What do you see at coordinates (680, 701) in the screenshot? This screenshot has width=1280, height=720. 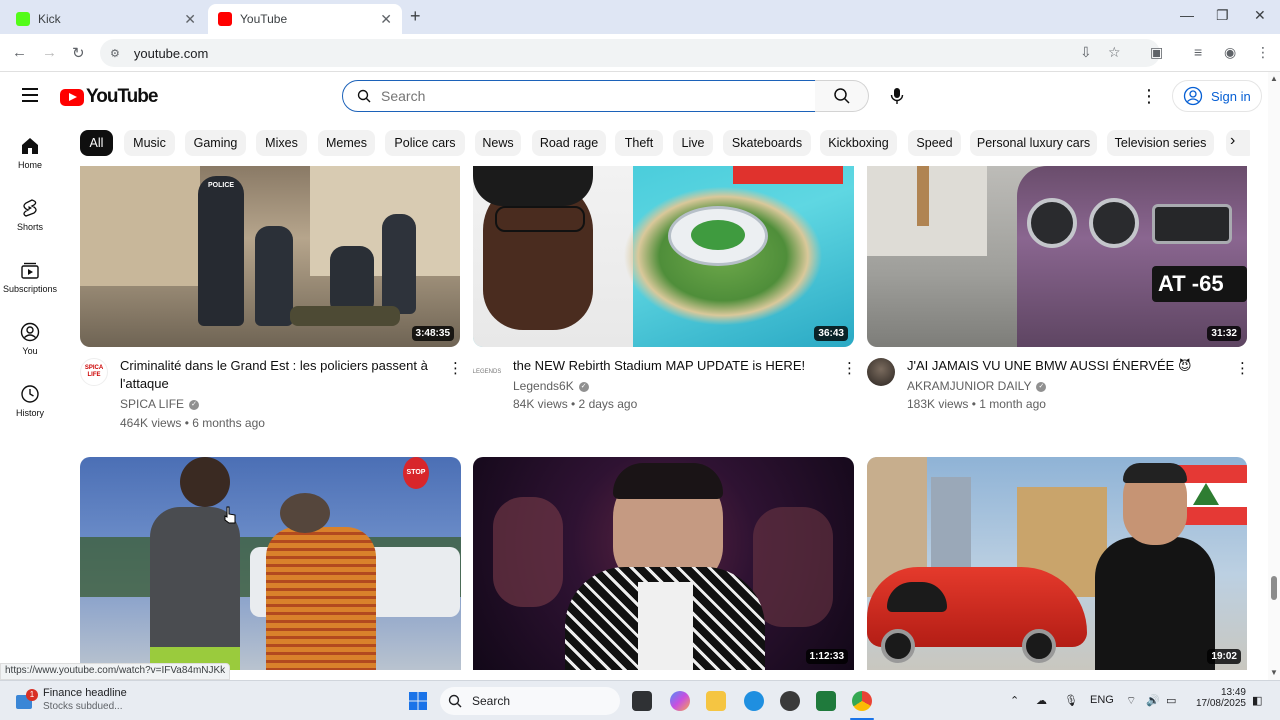 I see `copilot-icon` at bounding box center [680, 701].